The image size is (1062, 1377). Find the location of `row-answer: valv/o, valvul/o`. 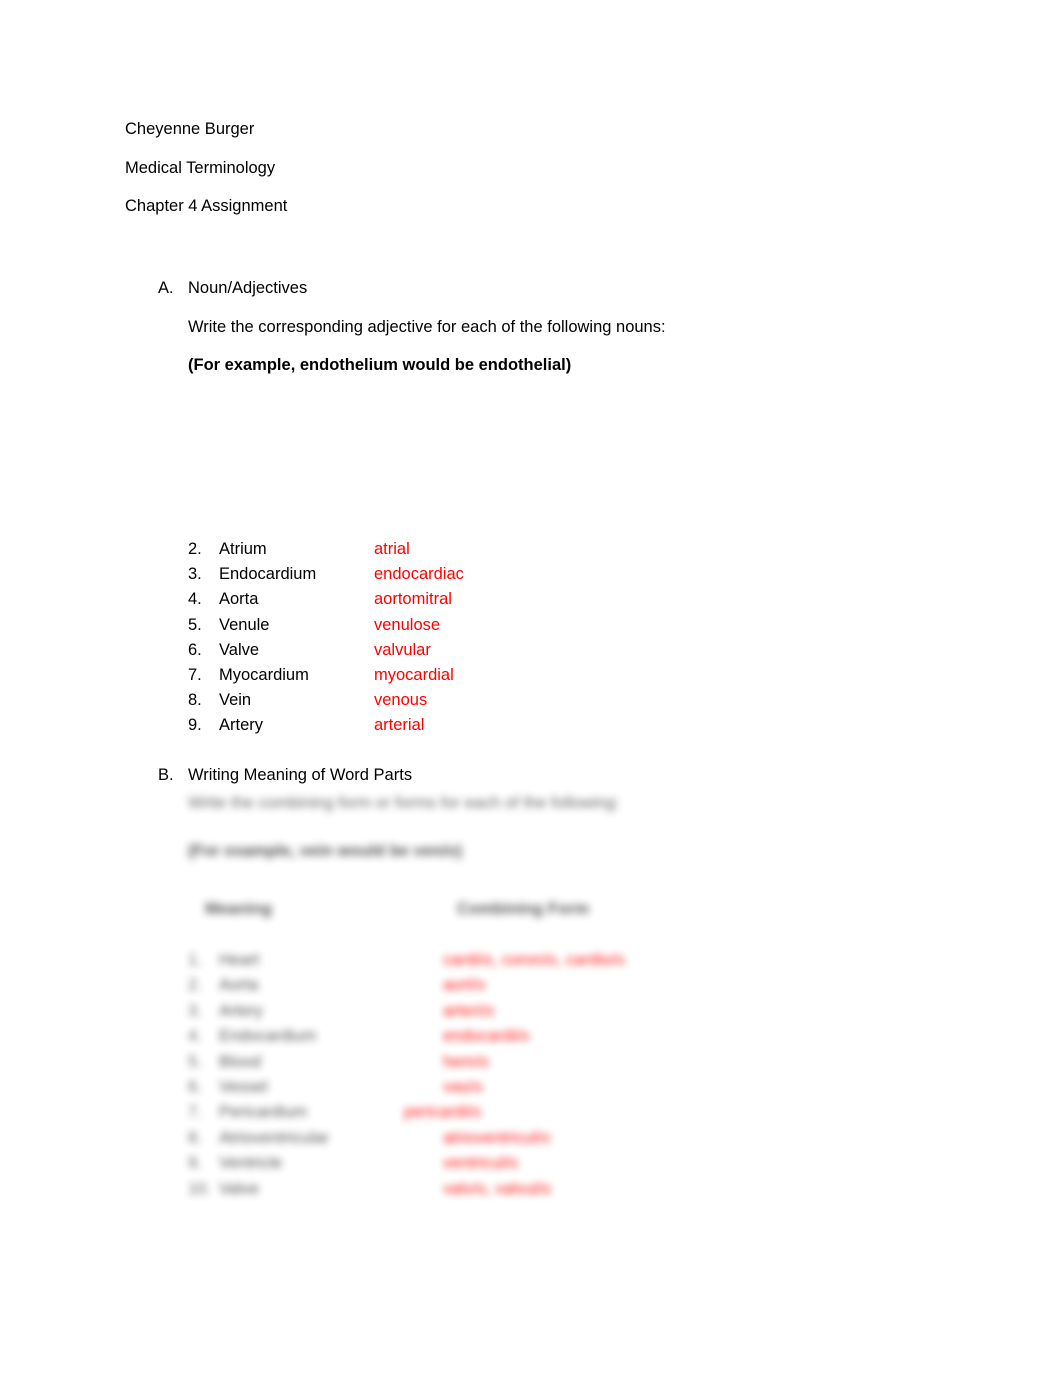

row-answer: valv/o, valvul/o is located at coordinates (497, 1188).